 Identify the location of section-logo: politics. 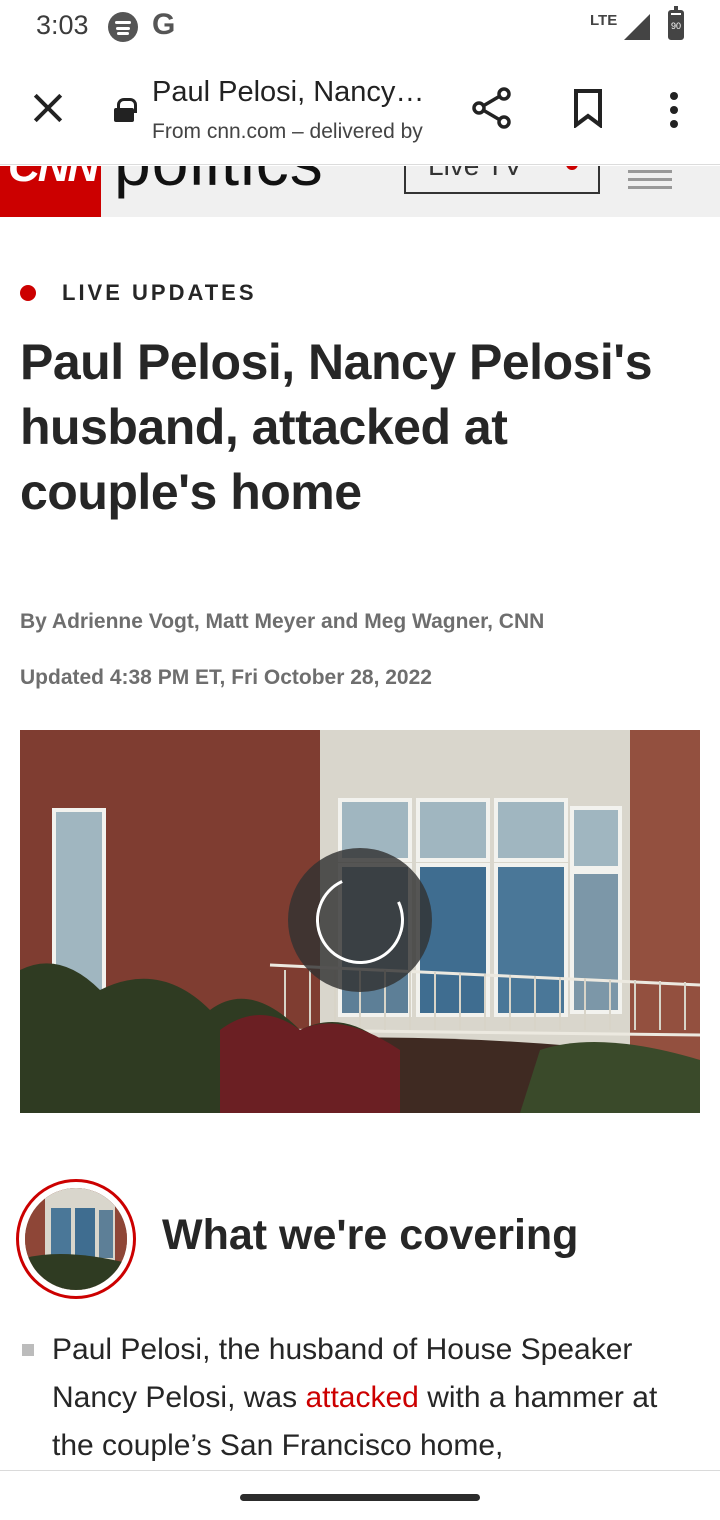
(219, 183).